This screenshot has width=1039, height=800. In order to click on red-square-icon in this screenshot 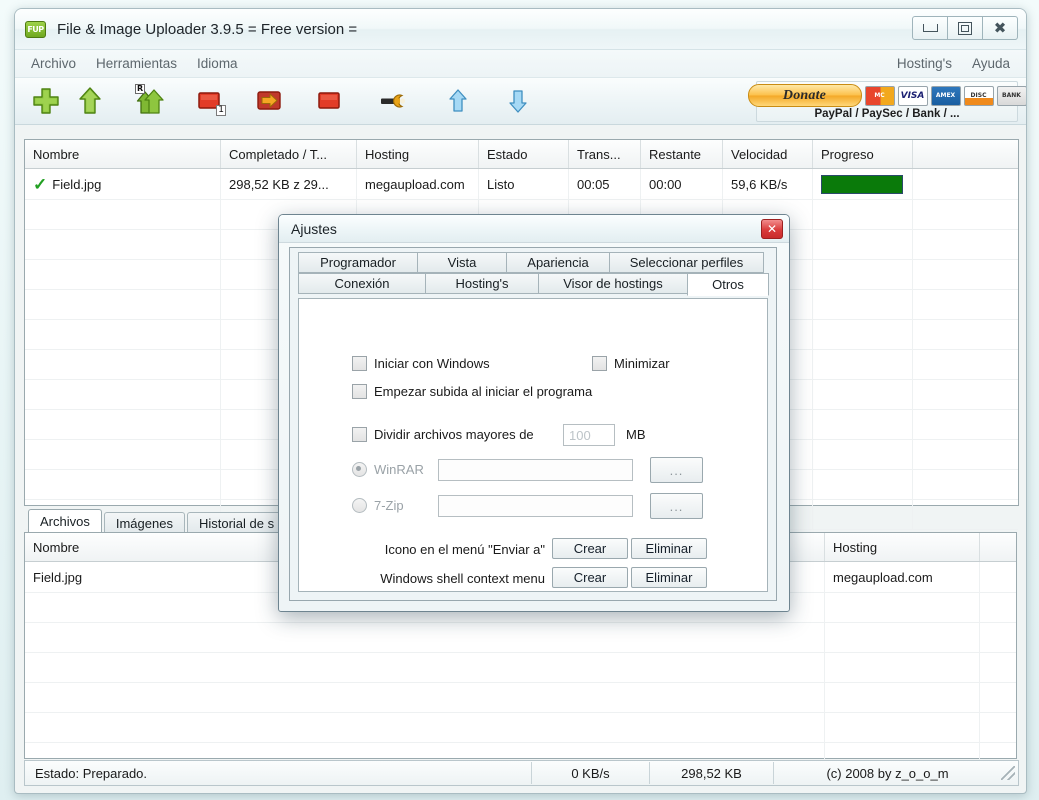, I will do `click(329, 100)`.